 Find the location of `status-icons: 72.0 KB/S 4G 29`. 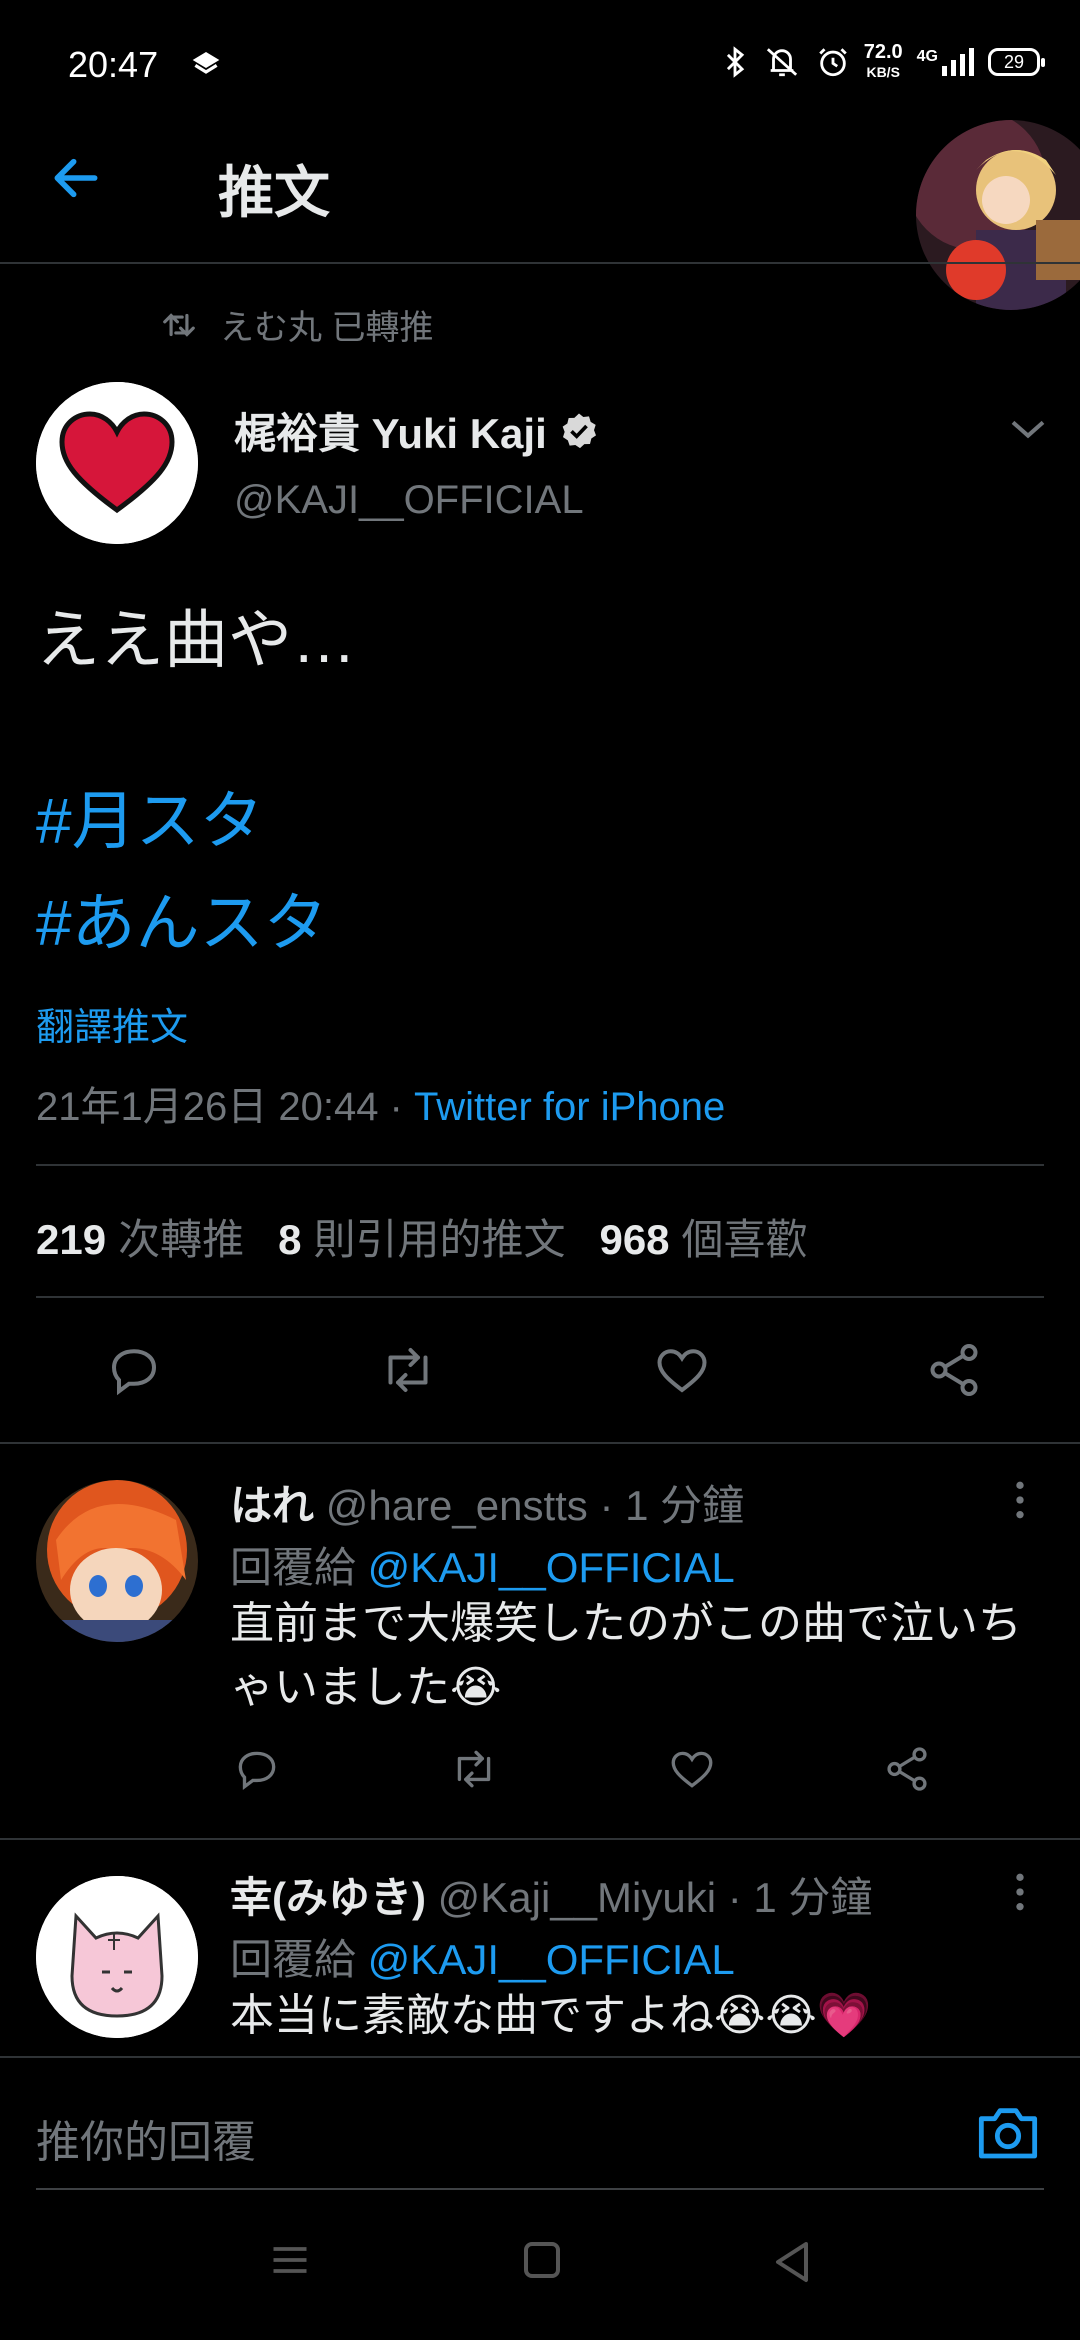

status-icons: 72.0 KB/S 4G 29 is located at coordinates (883, 61).